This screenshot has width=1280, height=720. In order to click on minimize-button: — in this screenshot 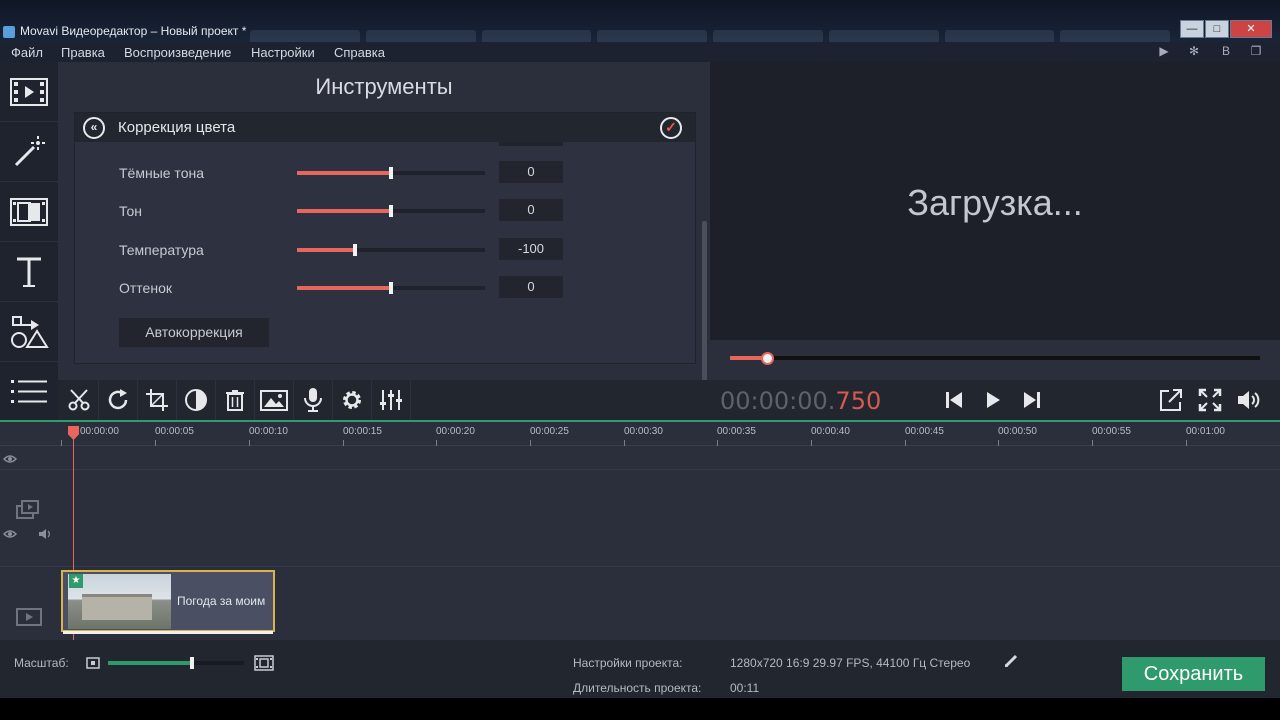, I will do `click(1192, 29)`.